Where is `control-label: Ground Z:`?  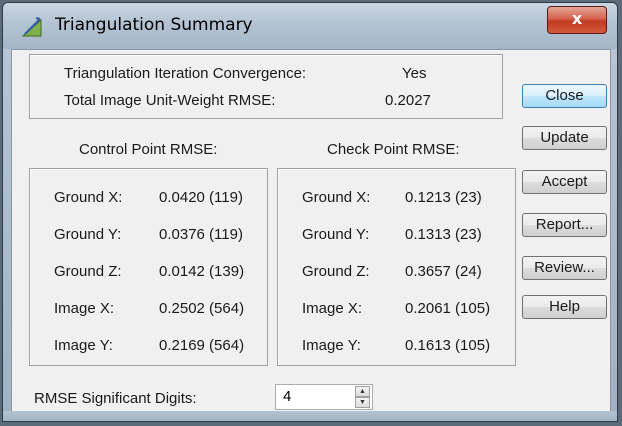 control-label: Ground Z: is located at coordinates (88, 271).